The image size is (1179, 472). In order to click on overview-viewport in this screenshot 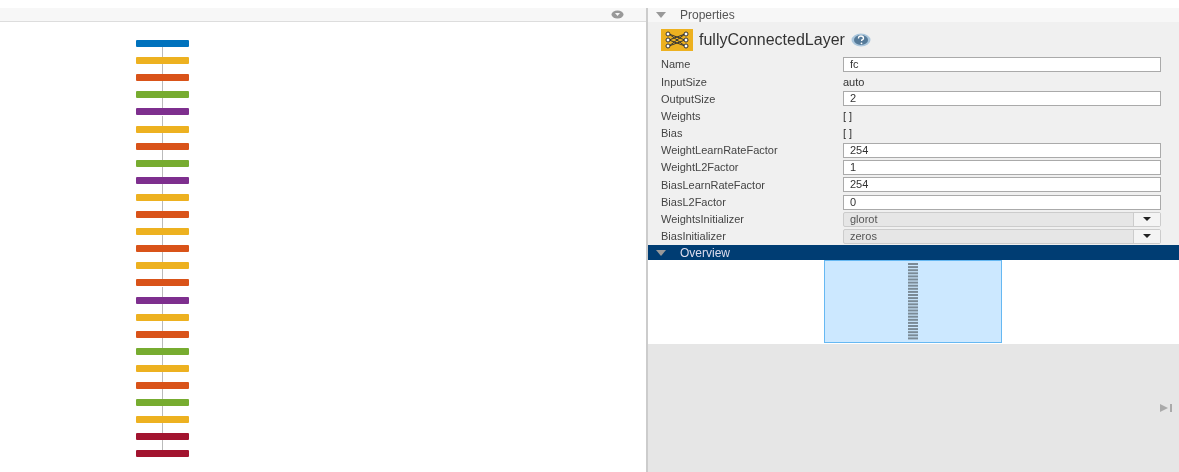, I will do `click(912, 302)`.